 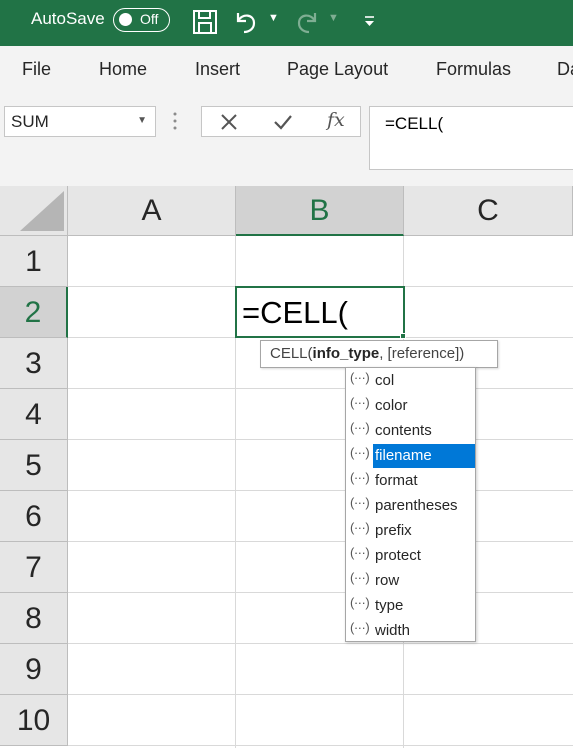 What do you see at coordinates (385, 380) in the screenshot?
I see `list-item-label: col` at bounding box center [385, 380].